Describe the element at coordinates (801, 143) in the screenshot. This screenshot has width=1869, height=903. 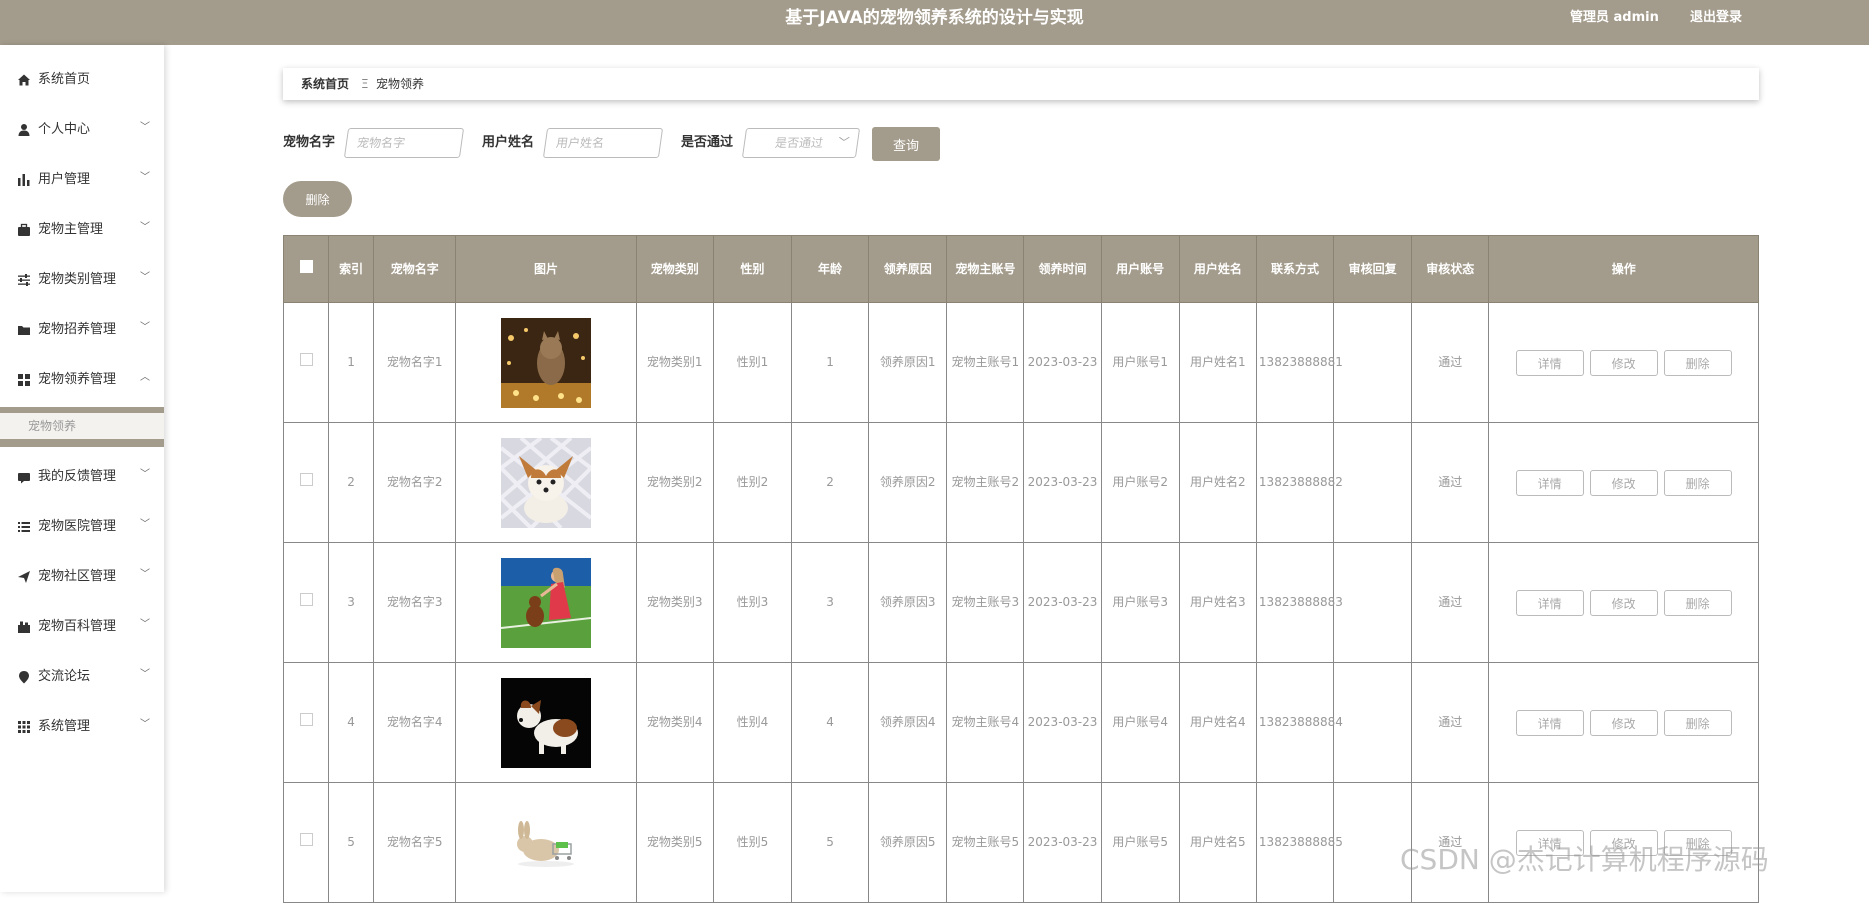
I see `approved-select: 是否通过 ﹀` at that location.